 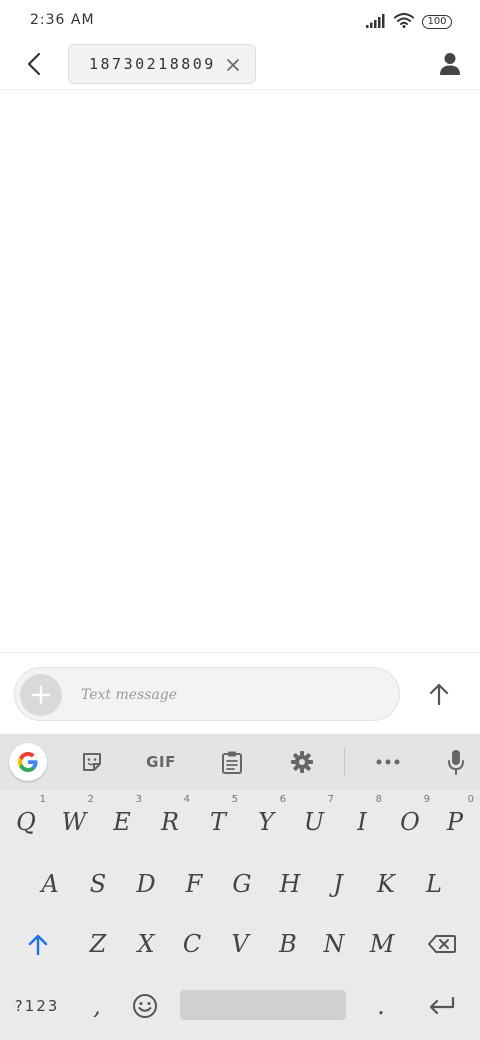 I want to click on status-time: 2:36 AM, so click(x=62, y=20).